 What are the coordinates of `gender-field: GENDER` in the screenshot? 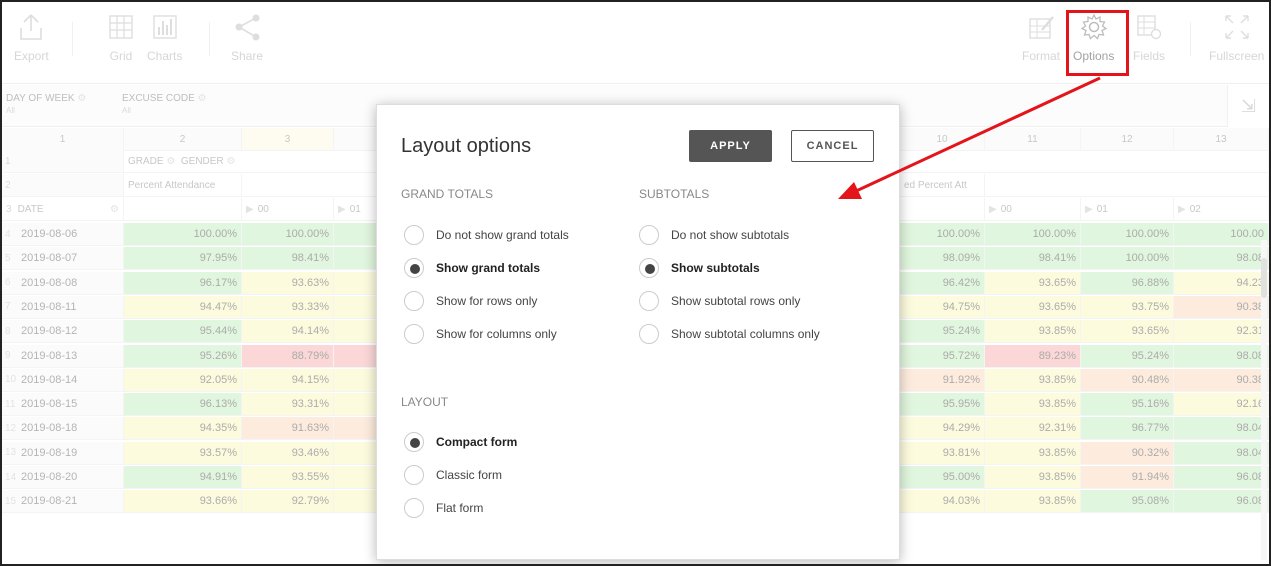 It's located at (202, 161).